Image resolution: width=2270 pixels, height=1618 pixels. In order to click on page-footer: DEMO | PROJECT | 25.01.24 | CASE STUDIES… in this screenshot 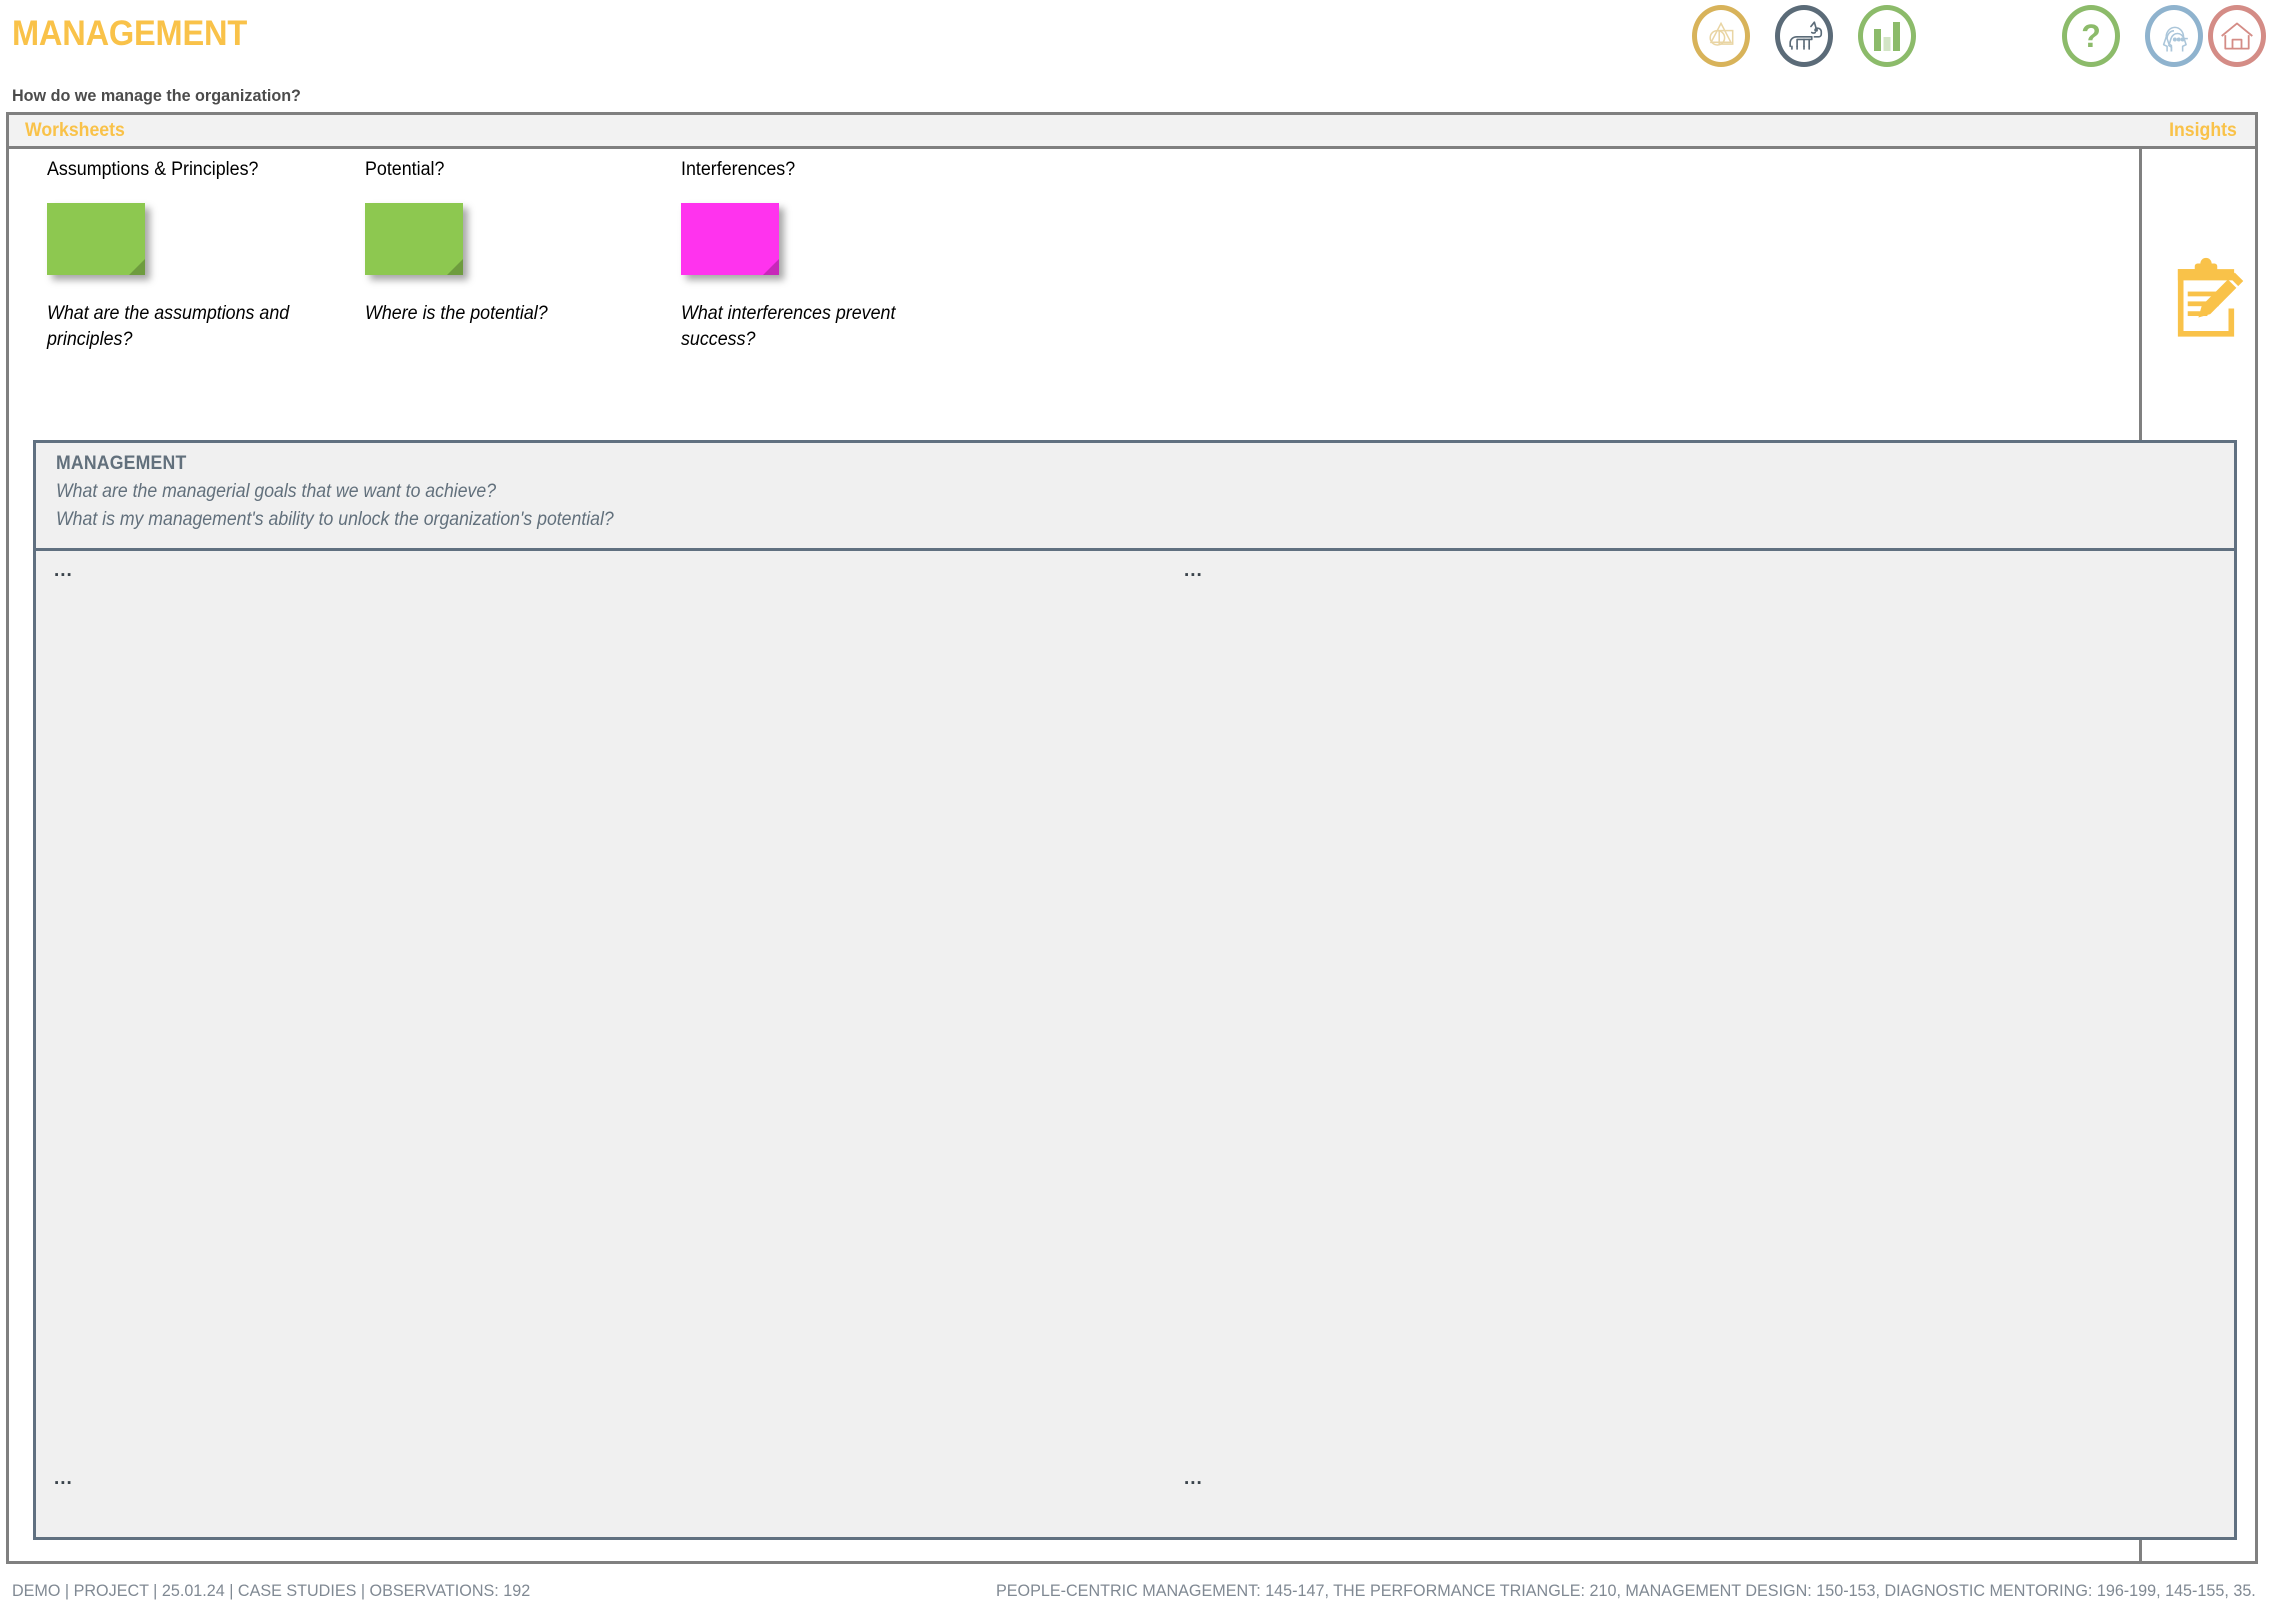, I will do `click(1135, 1597)`.